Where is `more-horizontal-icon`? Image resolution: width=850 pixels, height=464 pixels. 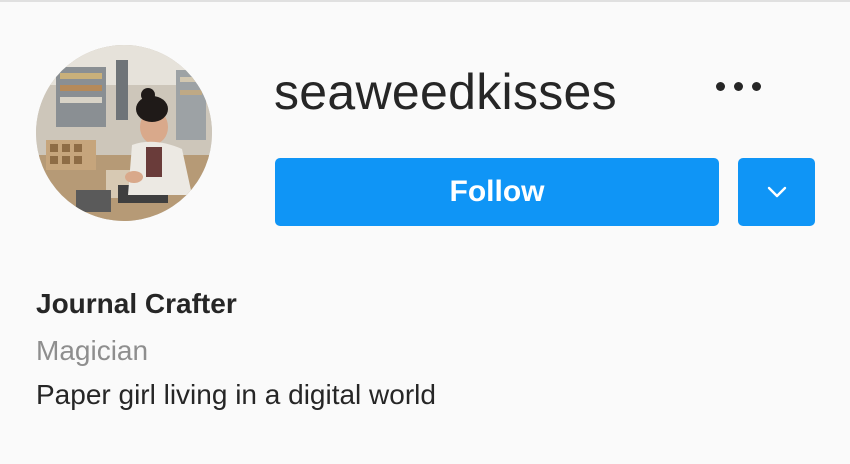 more-horizontal-icon is located at coordinates (720, 86).